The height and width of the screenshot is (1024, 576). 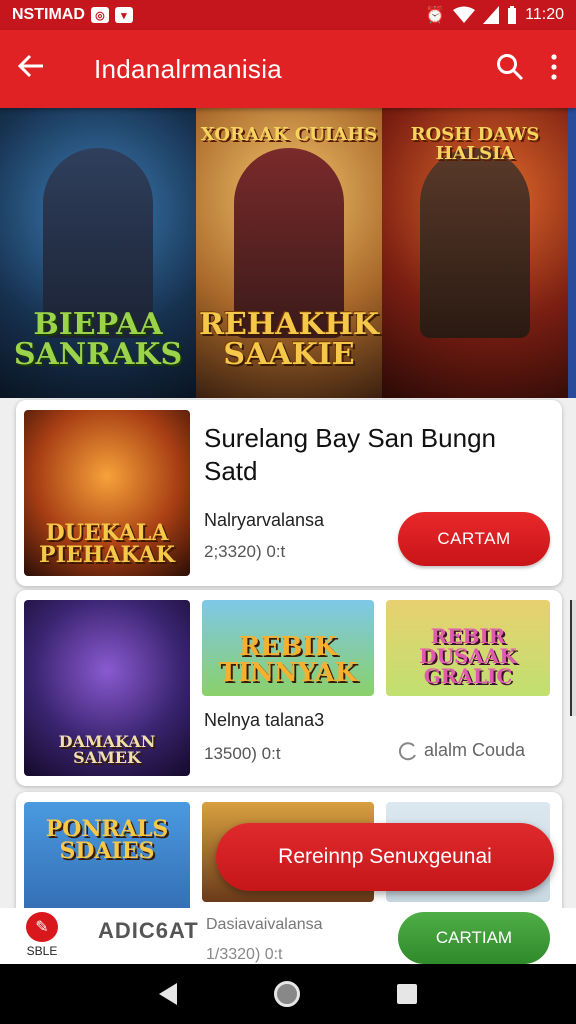 I want to click on banner-poster-top-text: XORAAK CUIAHS, so click(x=289, y=134).